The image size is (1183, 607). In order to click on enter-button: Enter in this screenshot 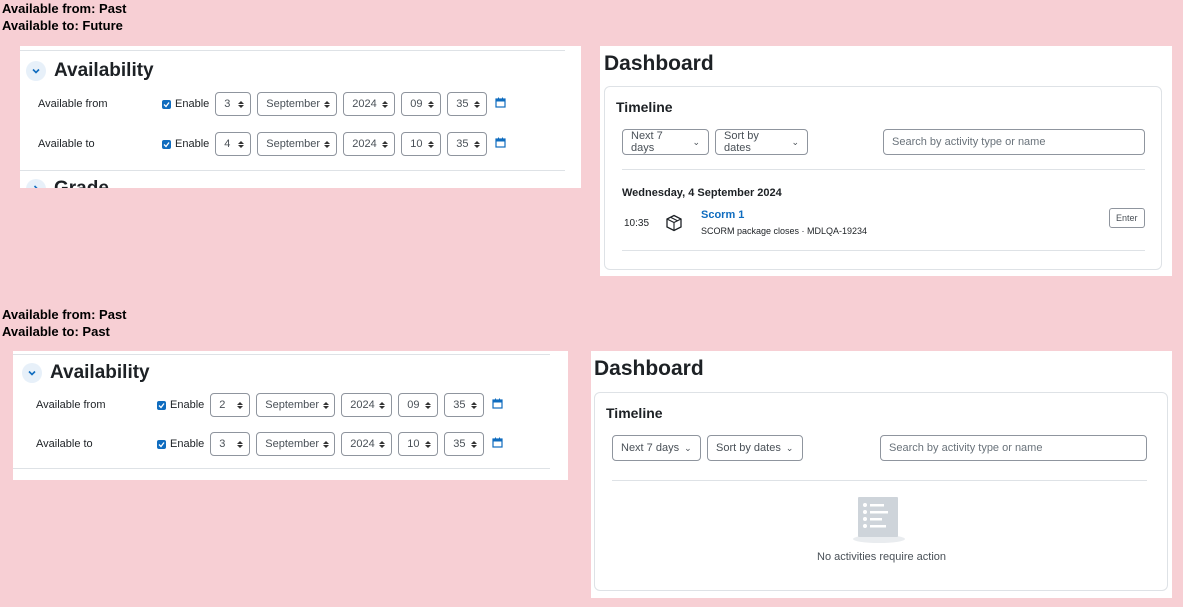, I will do `click(1127, 218)`.